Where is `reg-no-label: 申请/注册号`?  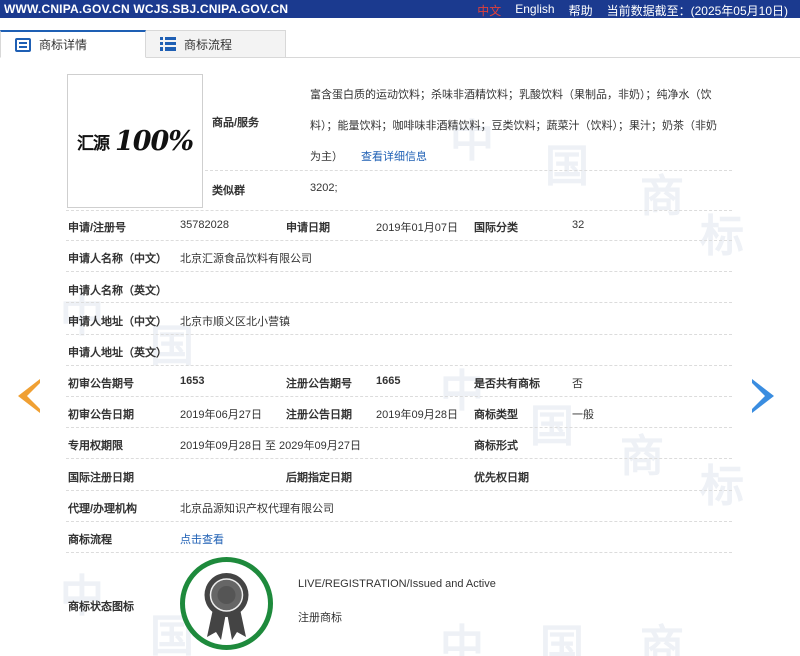
reg-no-label: 申请/注册号 is located at coordinates (97, 228).